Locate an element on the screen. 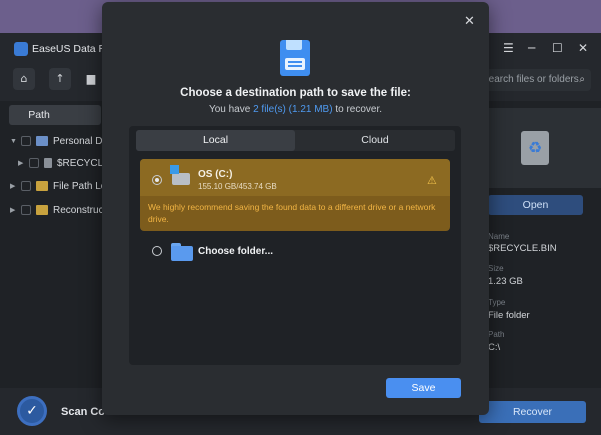 Image resolution: width=601 pixels, height=435 pixels. dialog-subtitle: You have 2 file(s) (1.21 MB) to recover. is located at coordinates (295, 109).